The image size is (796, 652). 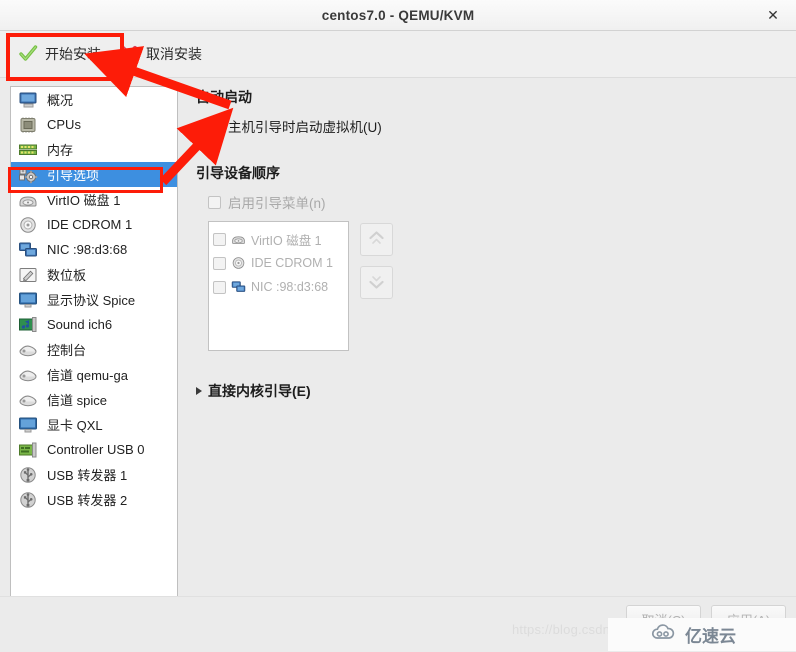 I want to click on hardware-item: VirtIO 磁盘 1, so click(x=94, y=199).